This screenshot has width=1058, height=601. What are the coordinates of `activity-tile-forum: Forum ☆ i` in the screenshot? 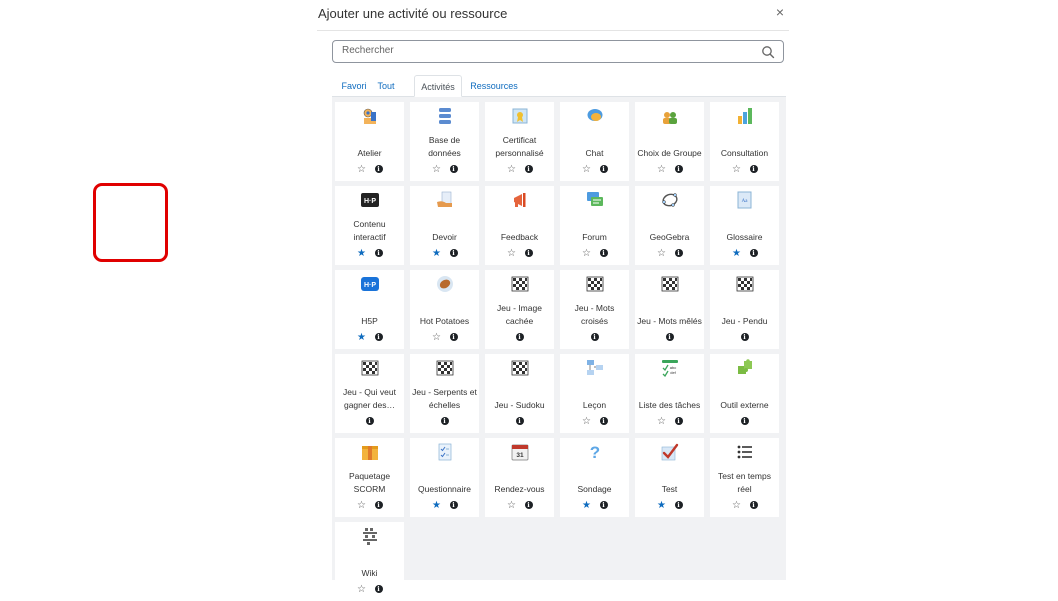 It's located at (594, 225).